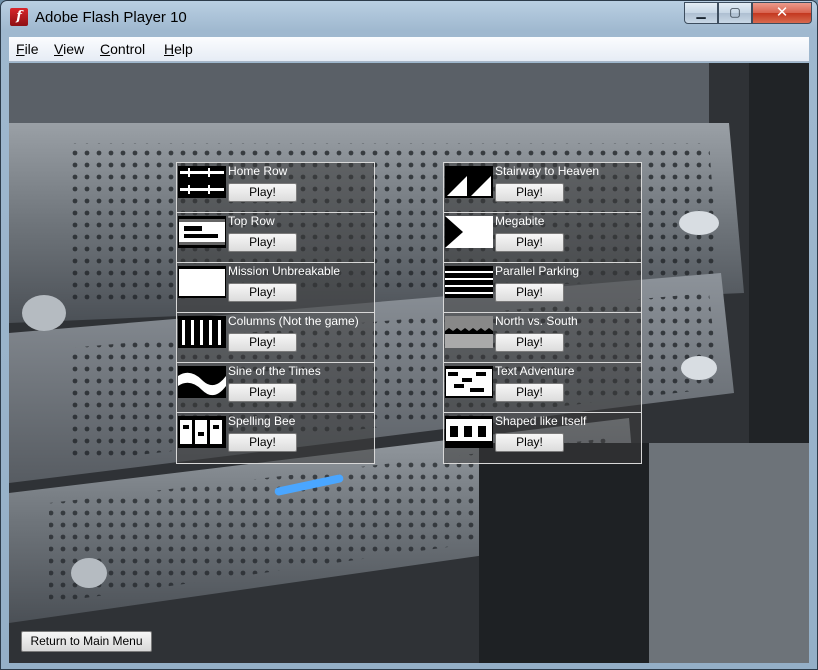 Image resolution: width=818 pixels, height=670 pixels. What do you see at coordinates (284, 271) in the screenshot?
I see `level-title: Mission Unbreakable` at bounding box center [284, 271].